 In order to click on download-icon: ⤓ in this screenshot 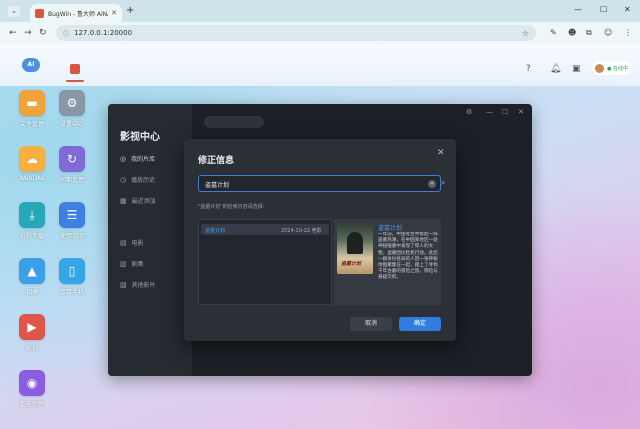, I will do `click(32, 215)`.